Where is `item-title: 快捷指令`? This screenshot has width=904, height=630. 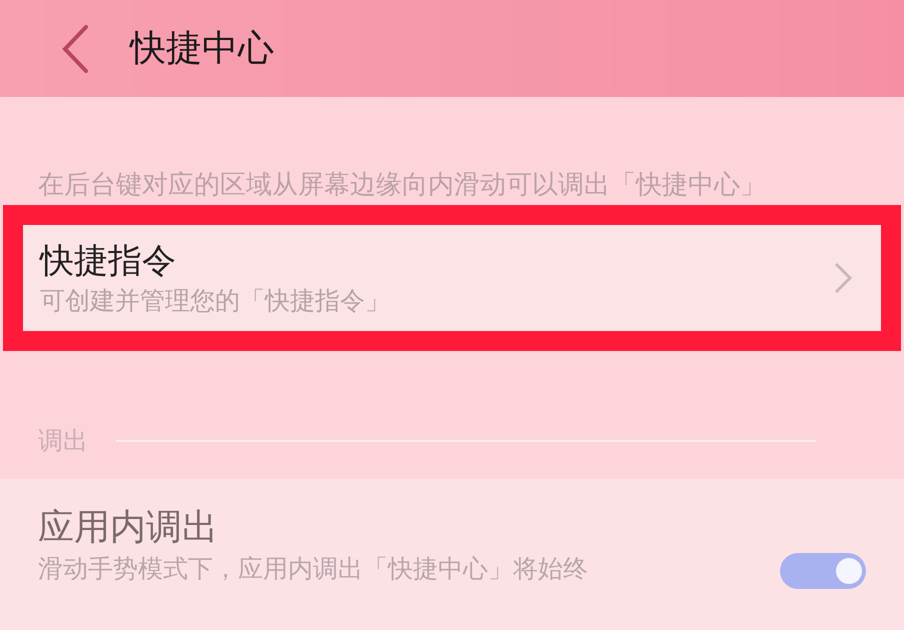 item-title: 快捷指令 is located at coordinates (108, 261).